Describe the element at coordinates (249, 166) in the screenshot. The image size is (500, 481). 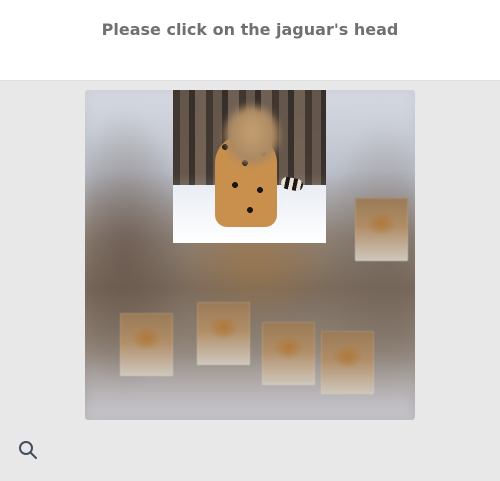
I see `jaguar-photo-window` at that location.